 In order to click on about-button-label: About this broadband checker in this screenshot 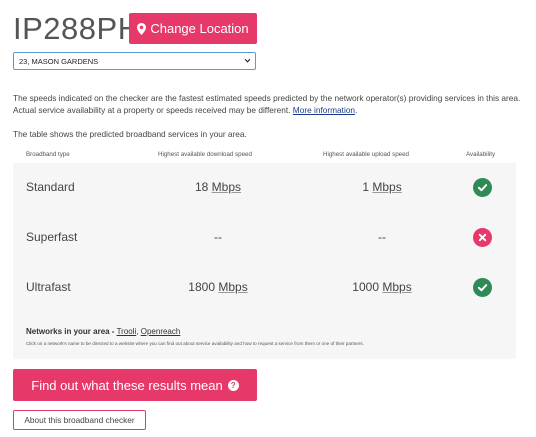, I will do `click(79, 420)`.